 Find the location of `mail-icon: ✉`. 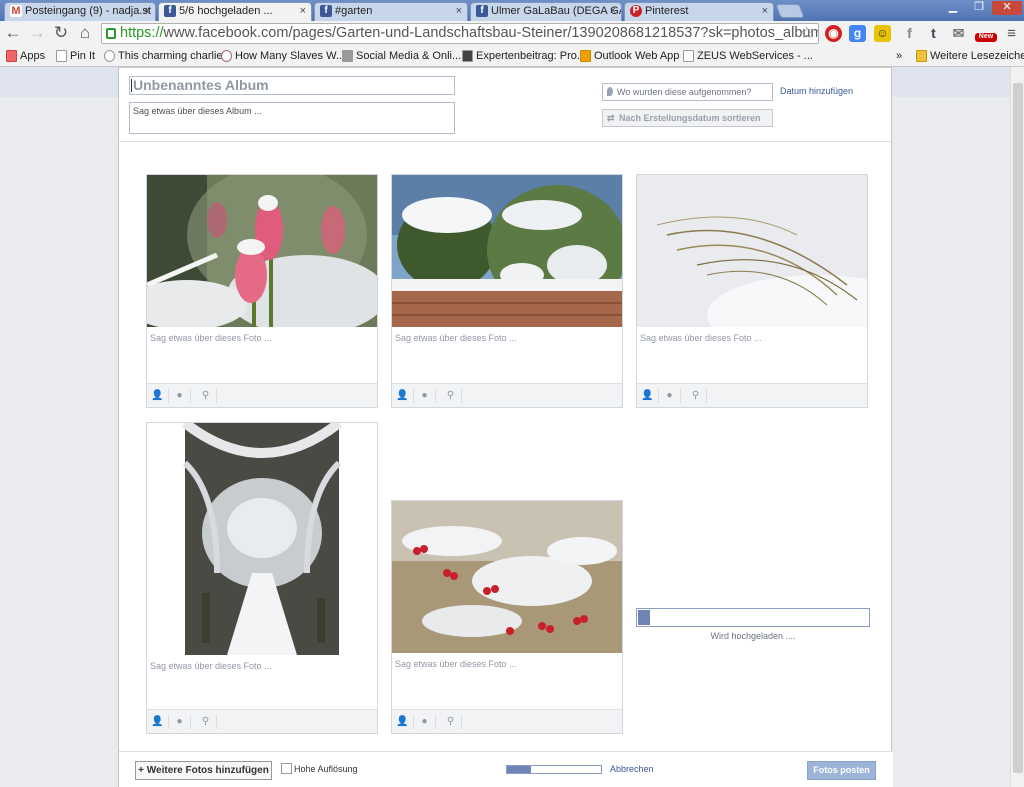

mail-icon: ✉ is located at coordinates (958, 33).